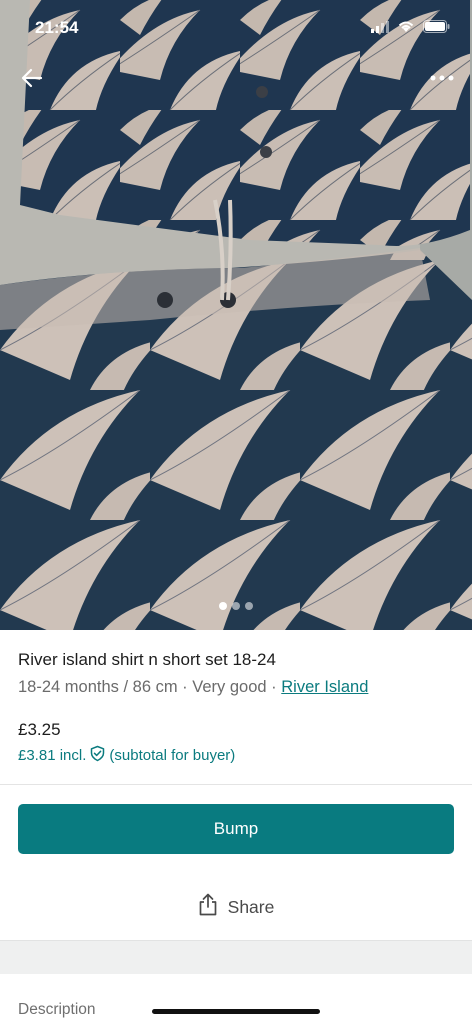 The image size is (472, 1024). Describe the element at coordinates (57, 27) in the screenshot. I see `status-time: 21:54` at that location.